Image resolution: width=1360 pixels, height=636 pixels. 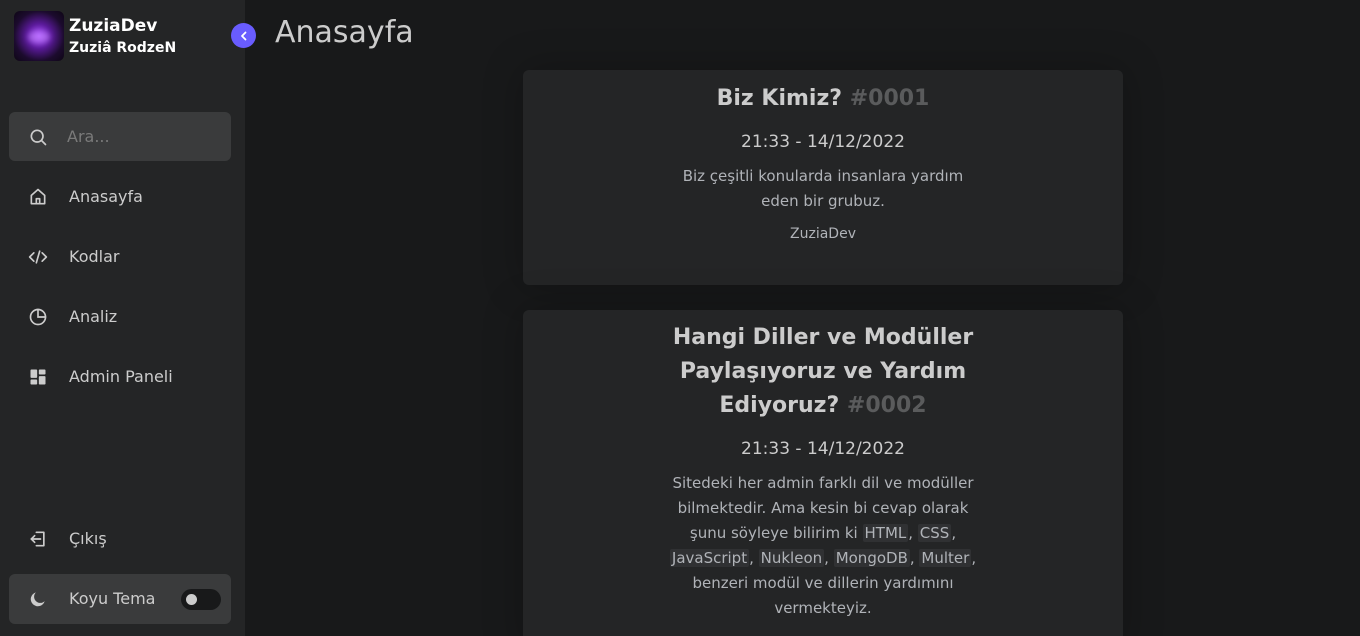 I want to click on nav-item-anasayfa: Anasayfa, so click(x=120, y=196).